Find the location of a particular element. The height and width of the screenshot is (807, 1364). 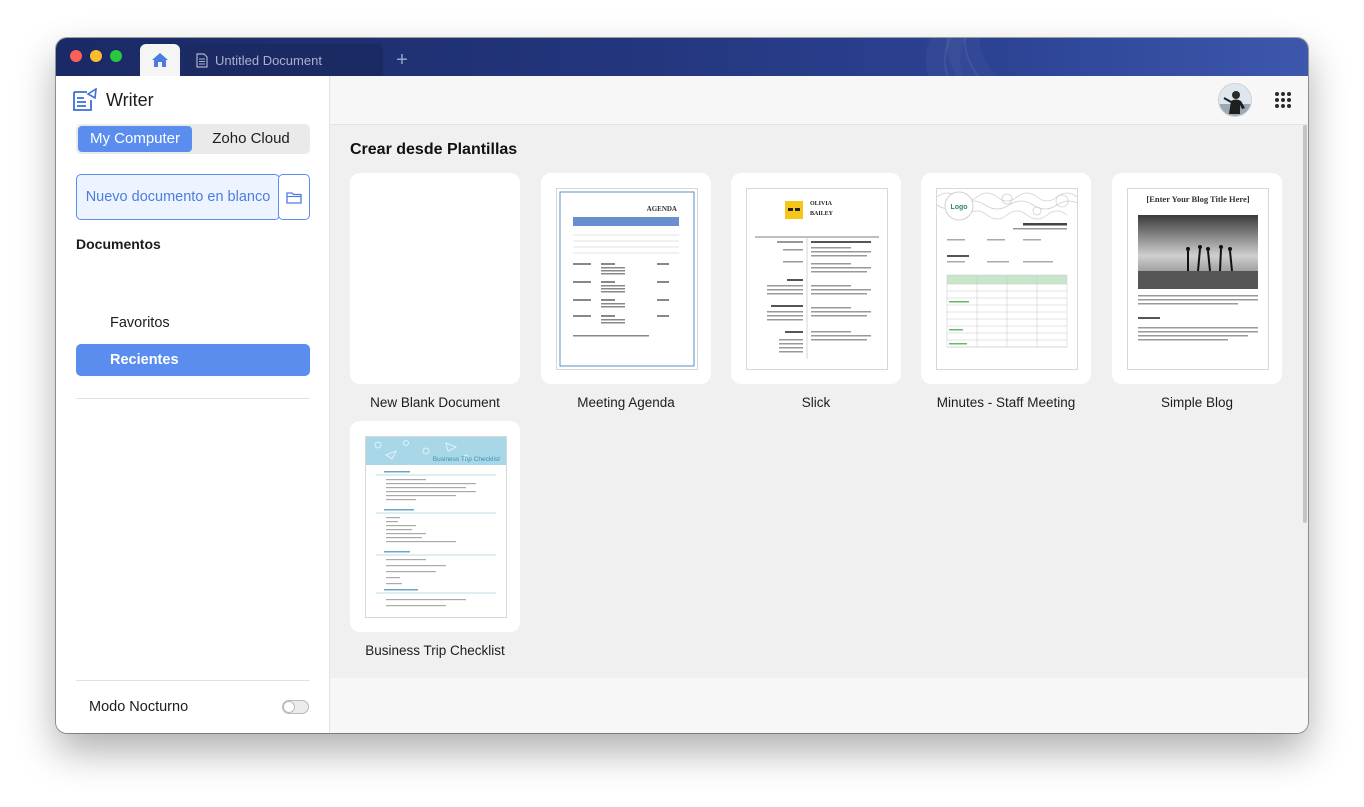

document-icon is located at coordinates (202, 60).